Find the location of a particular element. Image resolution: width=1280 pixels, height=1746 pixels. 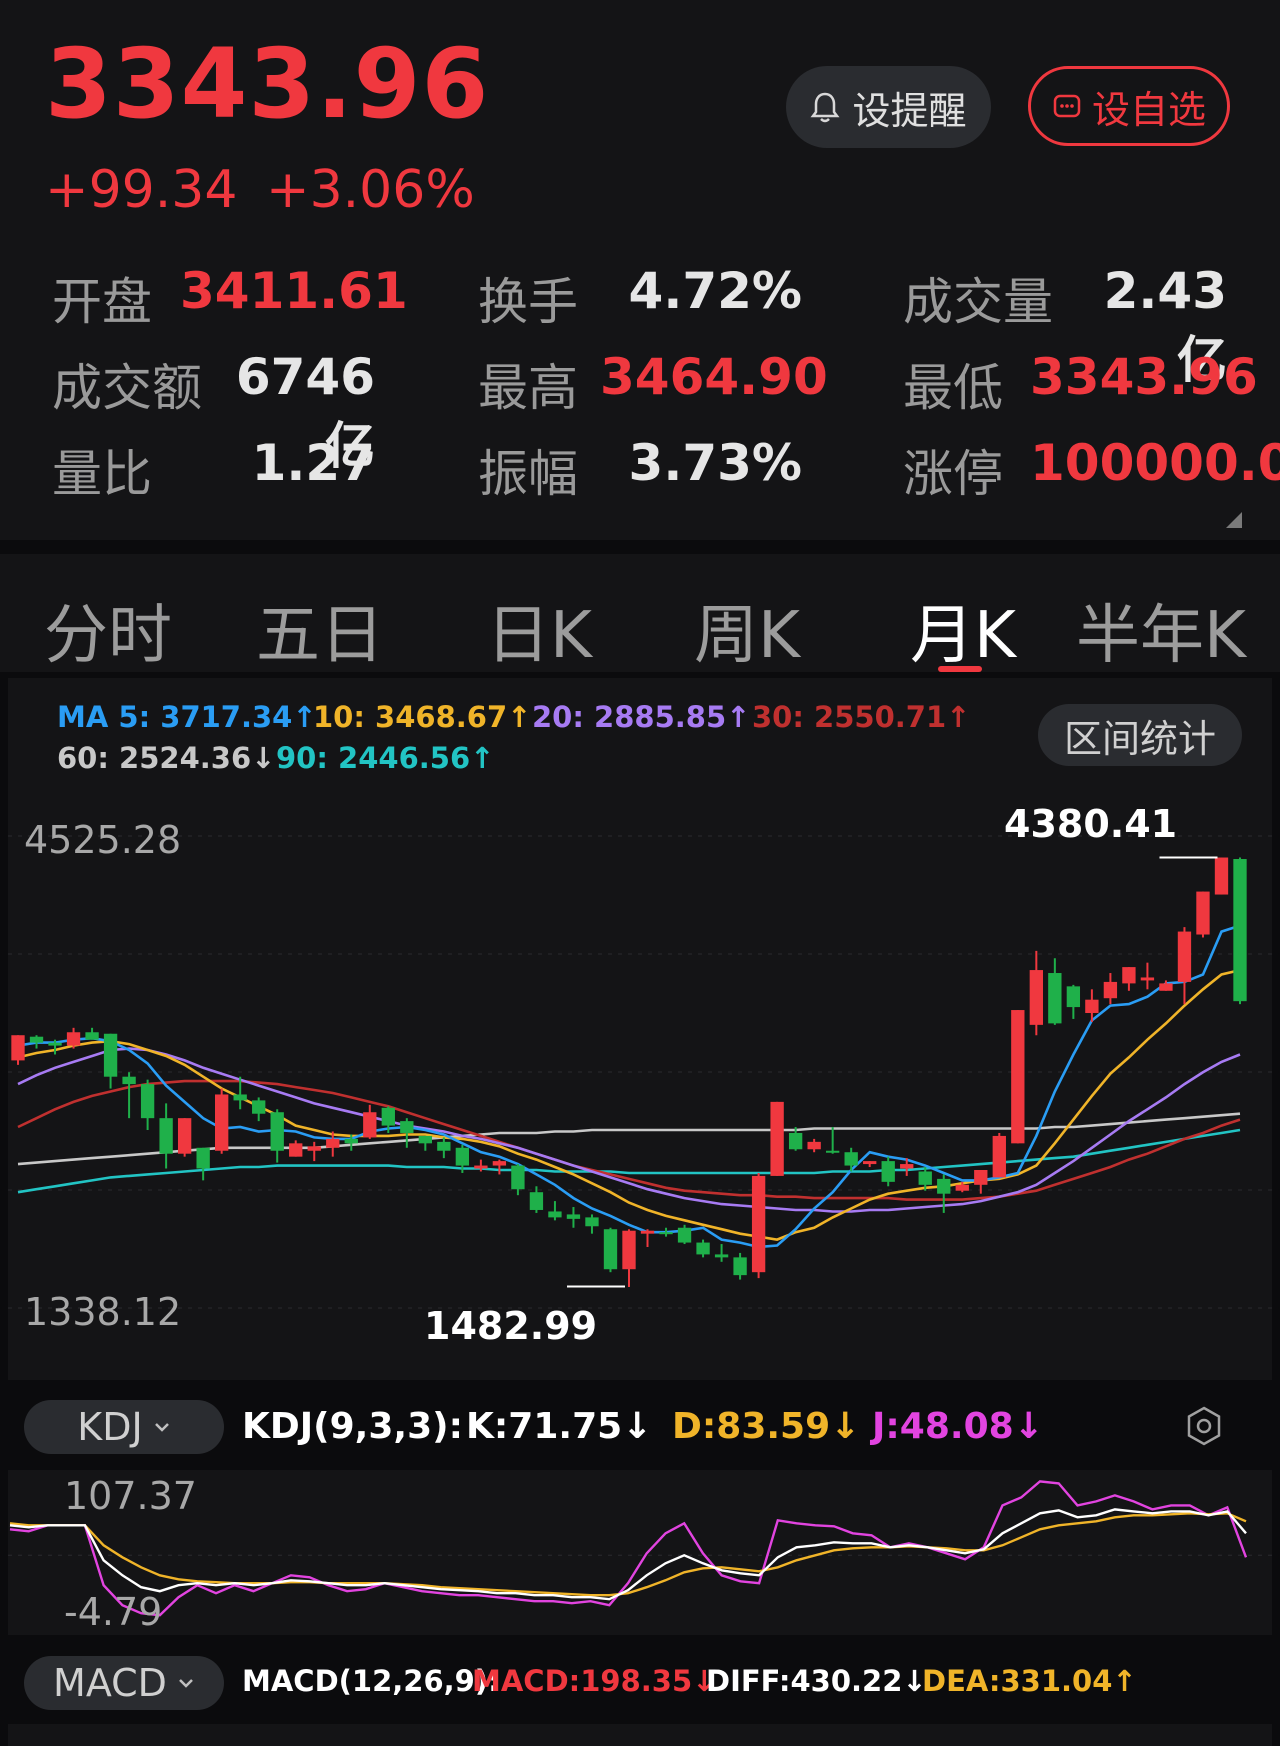

y-axis-top-label: 4525.28 is located at coordinates (103, 840).